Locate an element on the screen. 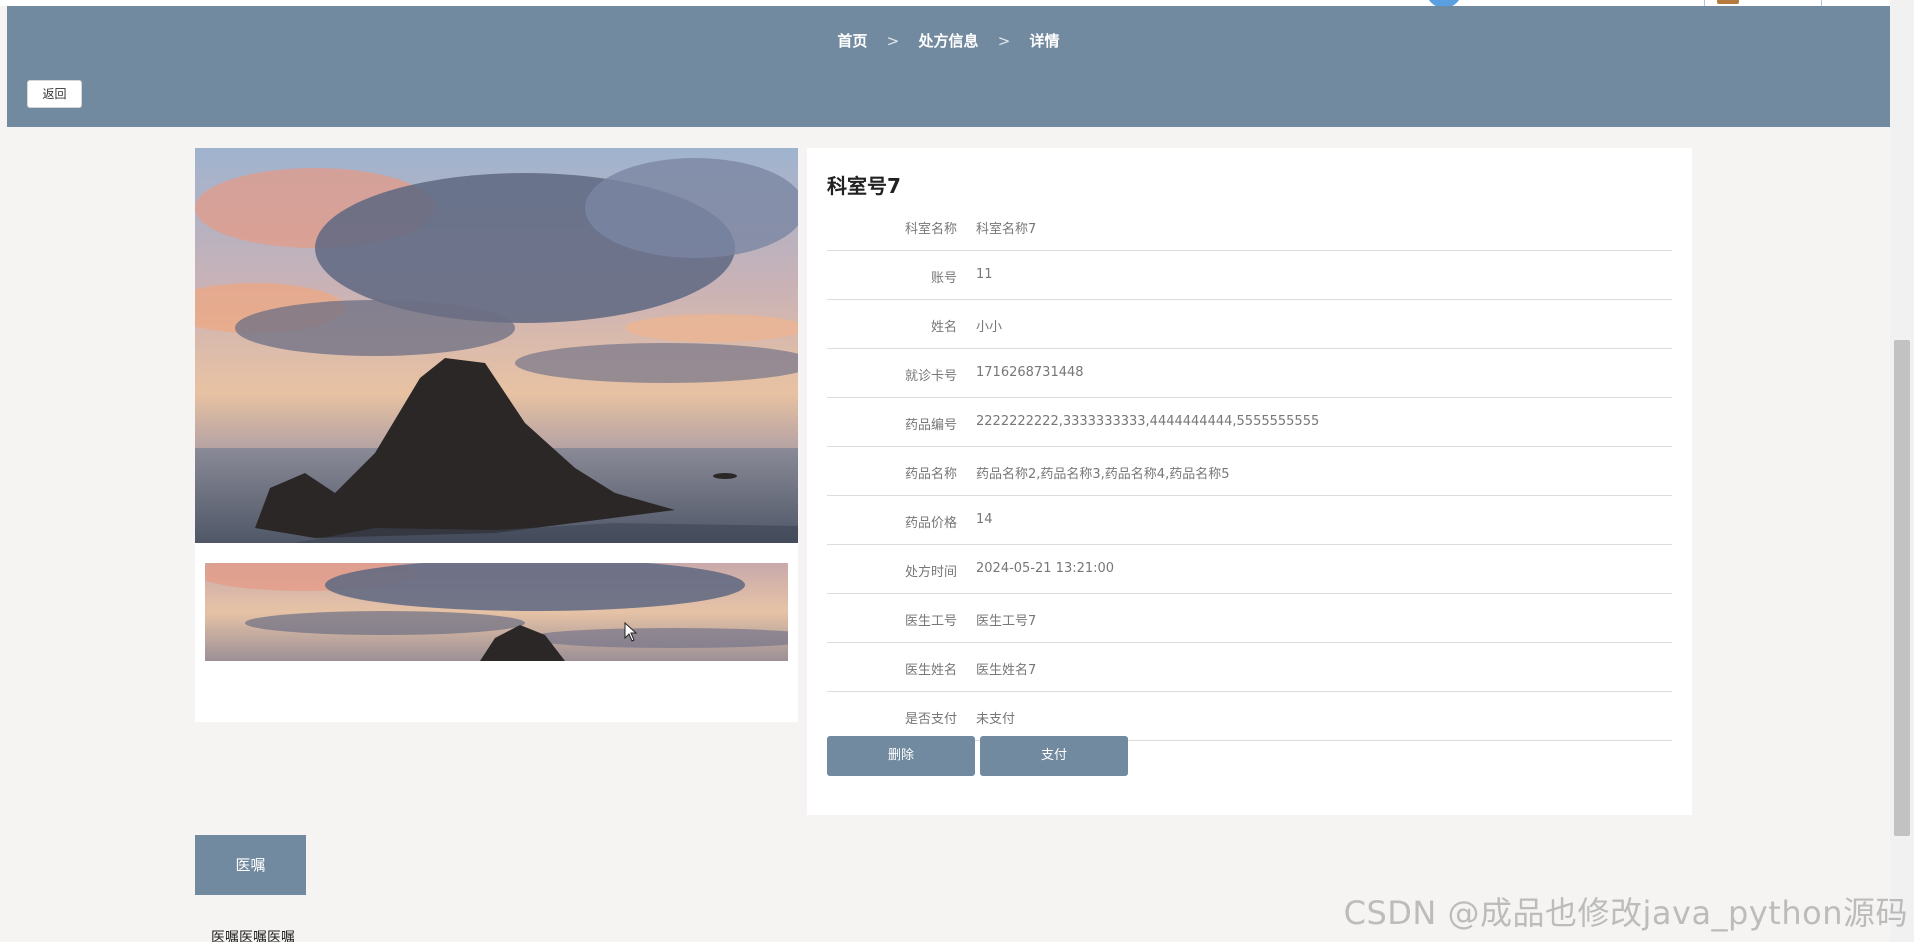 This screenshot has width=1914, height=942. breadcrumb-current: 详情 is located at coordinates (1044, 41).